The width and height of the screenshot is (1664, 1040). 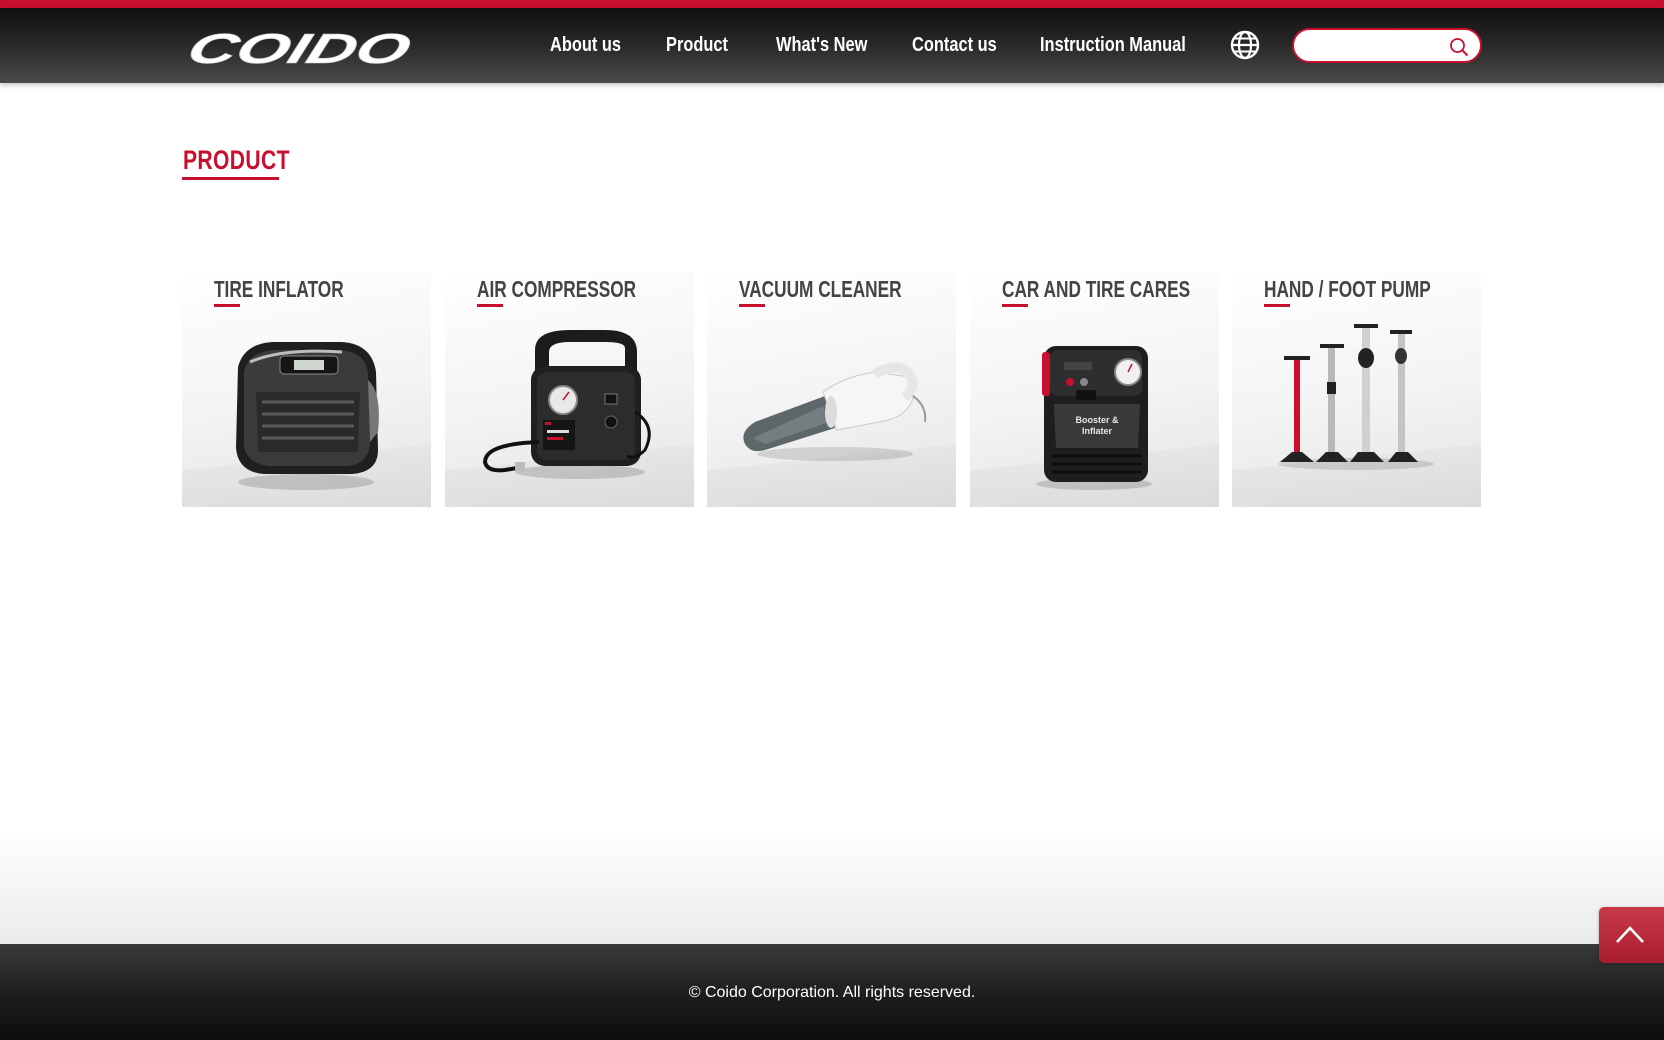 I want to click on category-label: VACUUM CLEANER, so click(x=820, y=289).